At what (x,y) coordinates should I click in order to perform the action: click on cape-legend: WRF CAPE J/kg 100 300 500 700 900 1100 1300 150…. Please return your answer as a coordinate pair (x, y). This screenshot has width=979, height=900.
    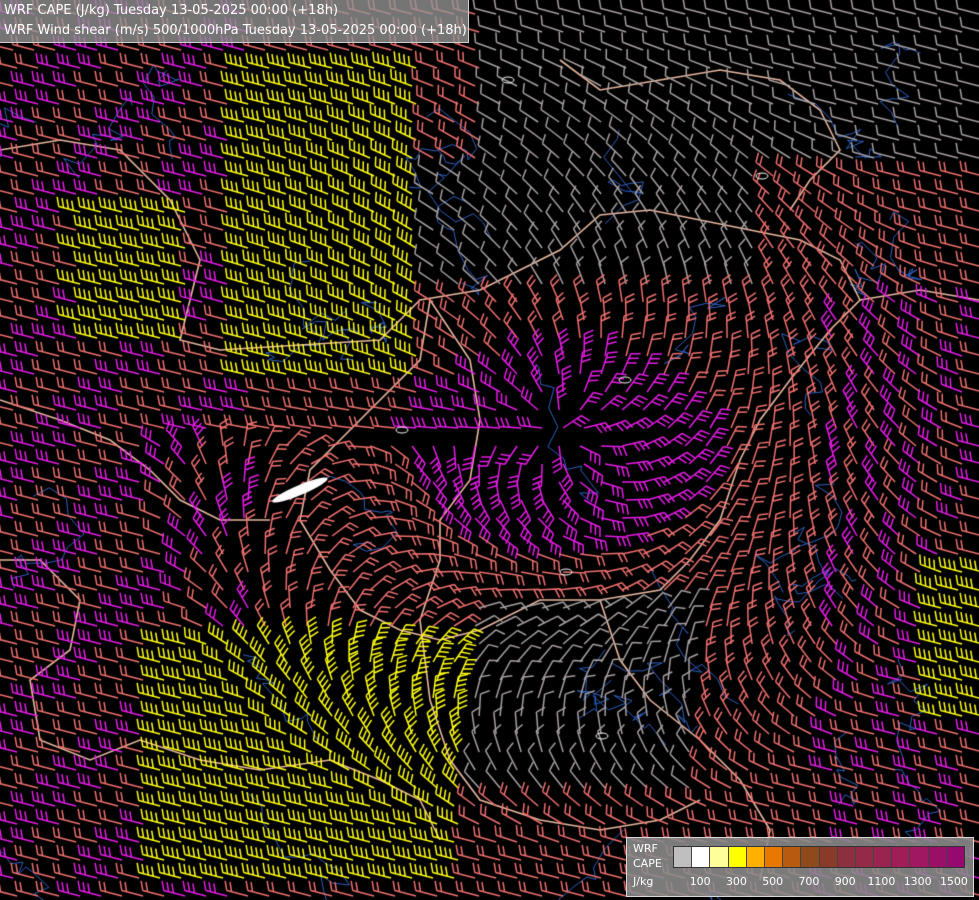
    Looking at the image, I should click on (800, 867).